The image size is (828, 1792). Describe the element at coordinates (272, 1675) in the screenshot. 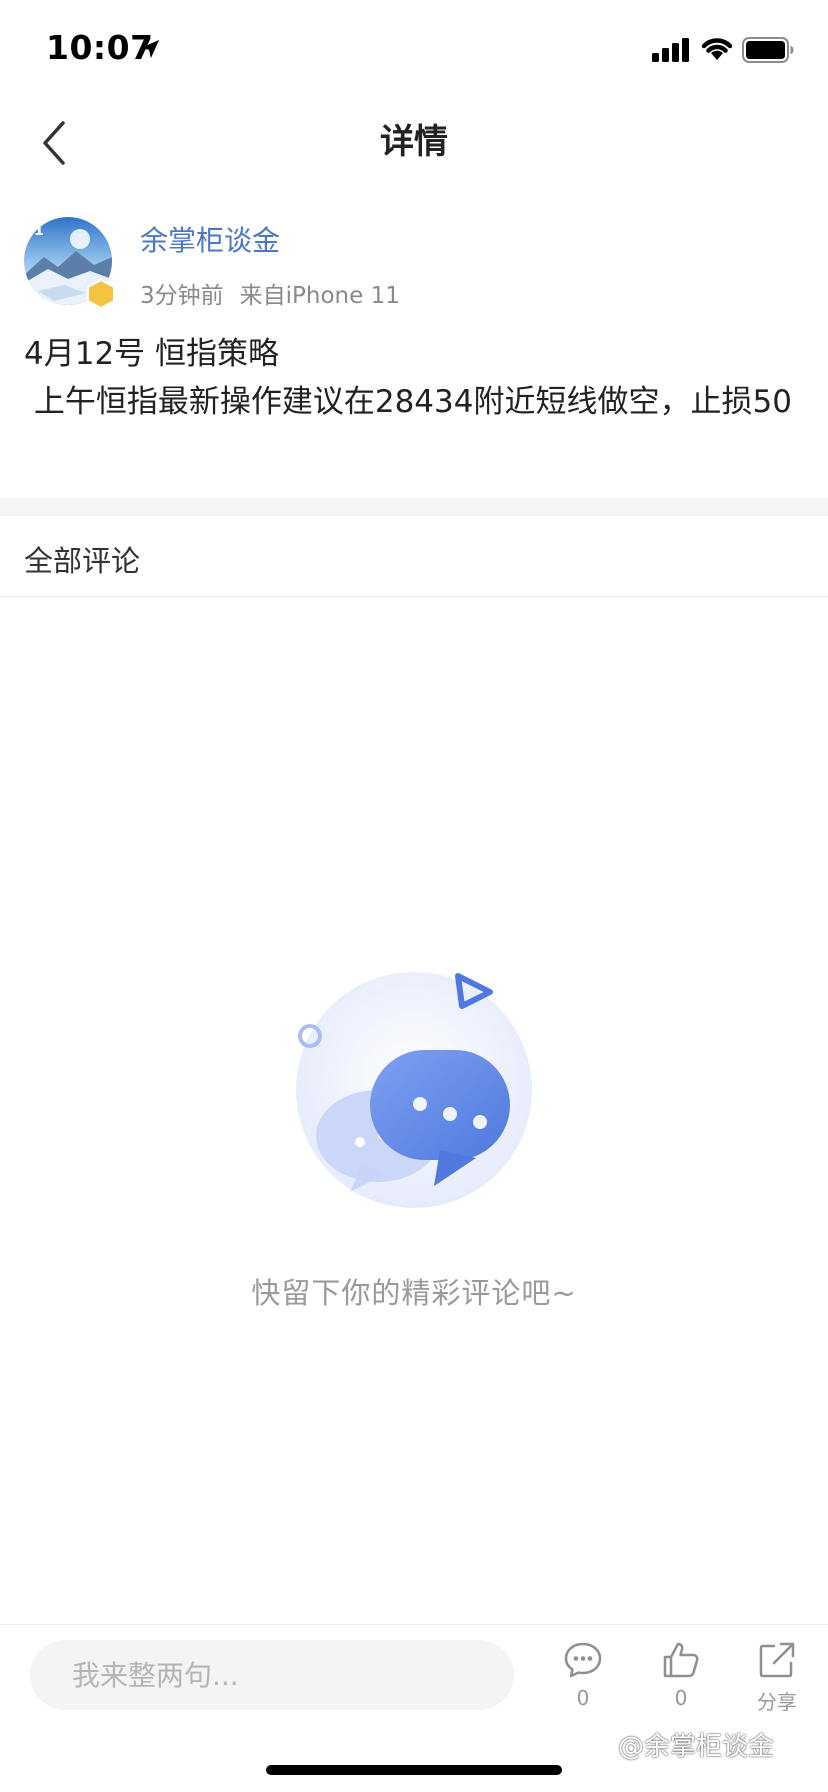

I see `comment-input` at that location.